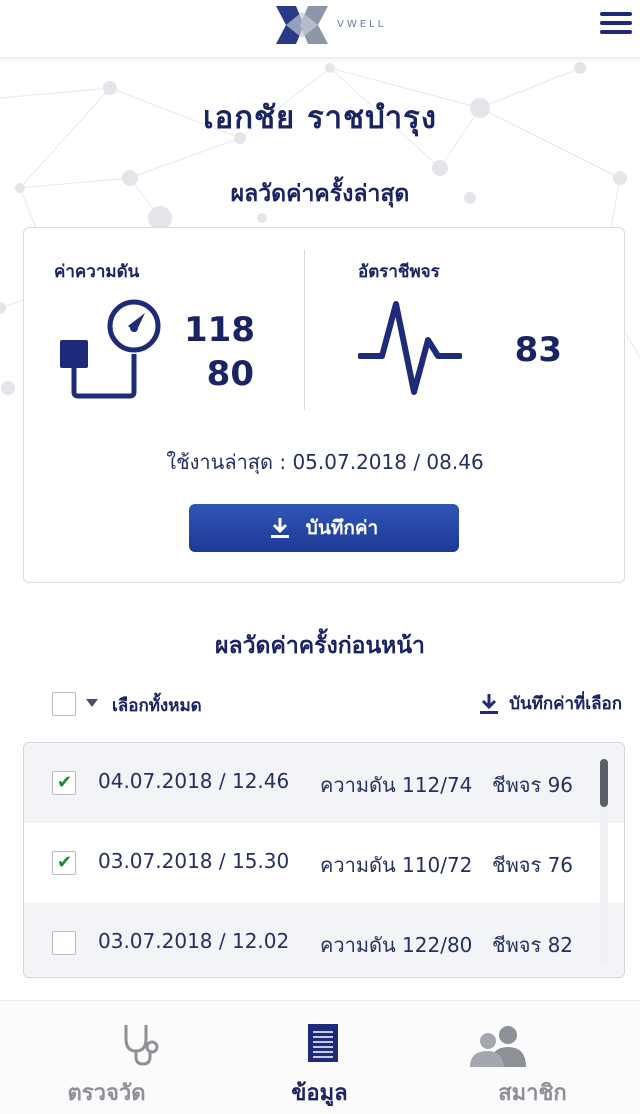 This screenshot has width=640, height=1114. I want to click on save-selected-label: บันทึกค่าที่เลือก, so click(565, 704).